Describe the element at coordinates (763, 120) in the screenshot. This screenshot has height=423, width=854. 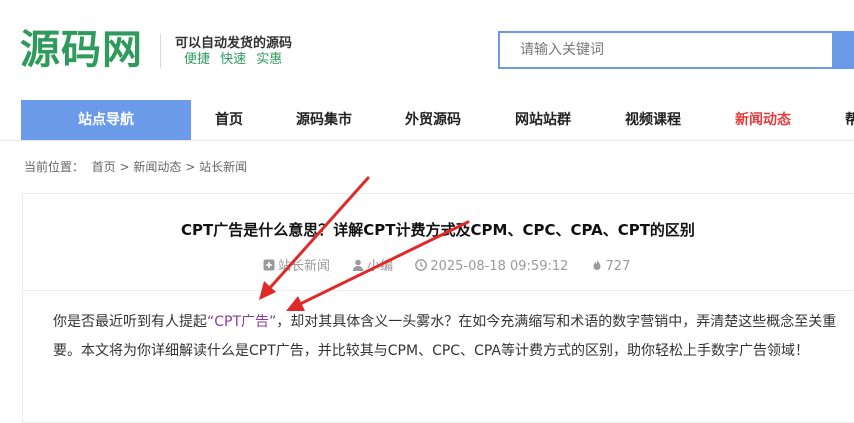
I see `nav-item-news: 新闻动态` at that location.